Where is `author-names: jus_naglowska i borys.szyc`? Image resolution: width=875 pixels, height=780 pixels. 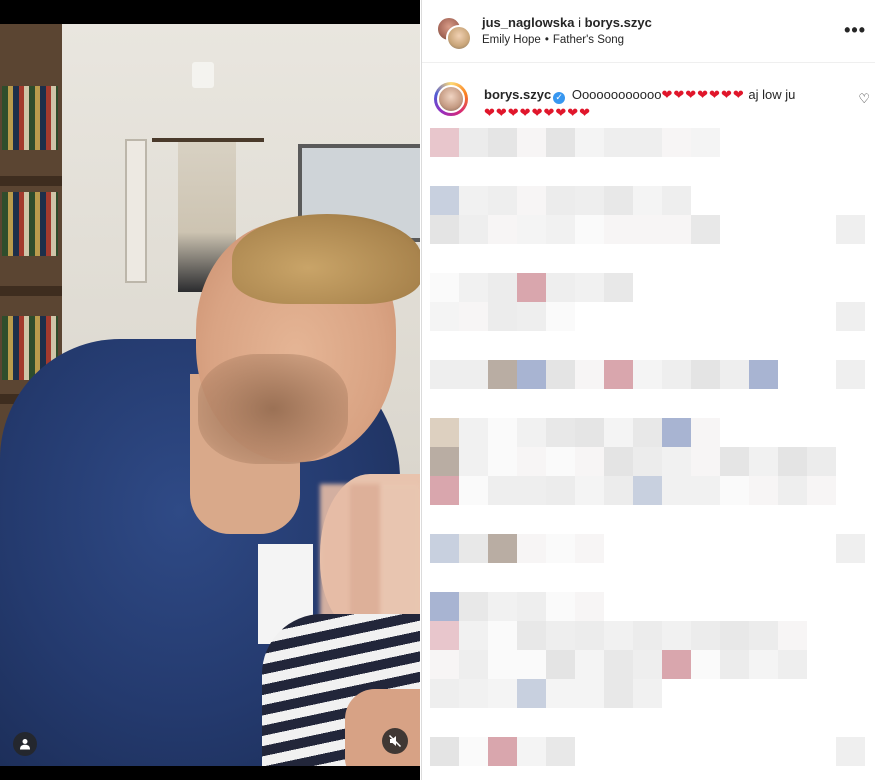
author-names: jus_naglowska i borys.szyc is located at coordinates (567, 22).